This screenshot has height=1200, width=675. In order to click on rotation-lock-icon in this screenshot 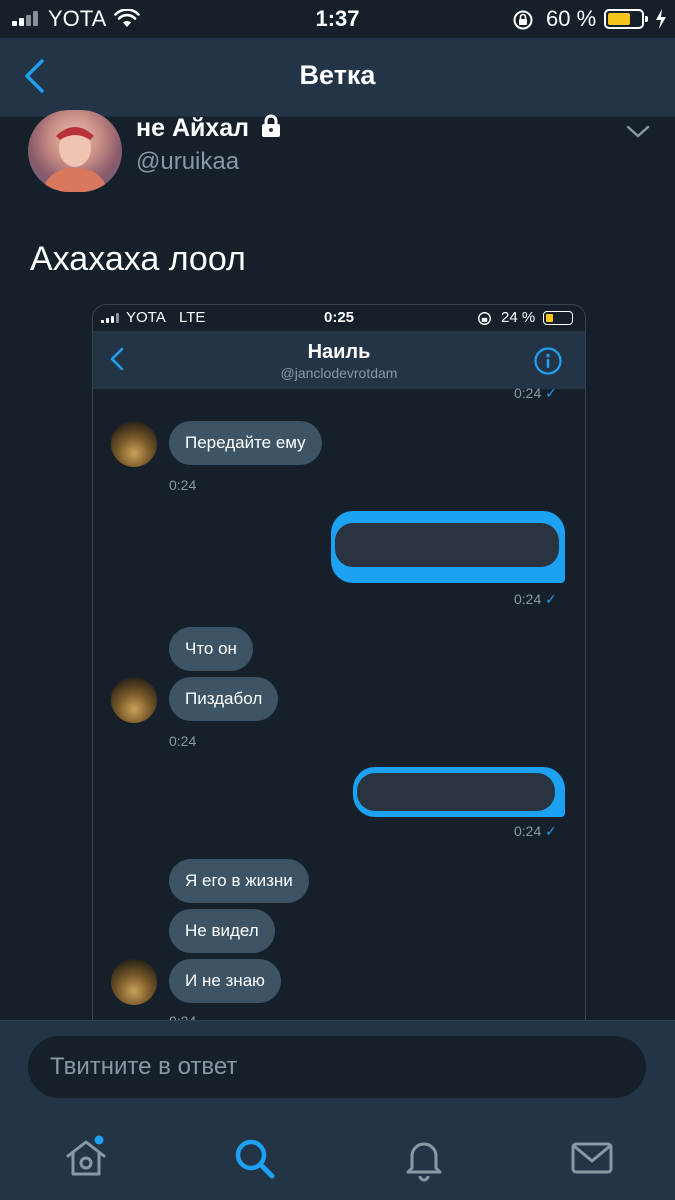, I will do `click(523, 20)`.